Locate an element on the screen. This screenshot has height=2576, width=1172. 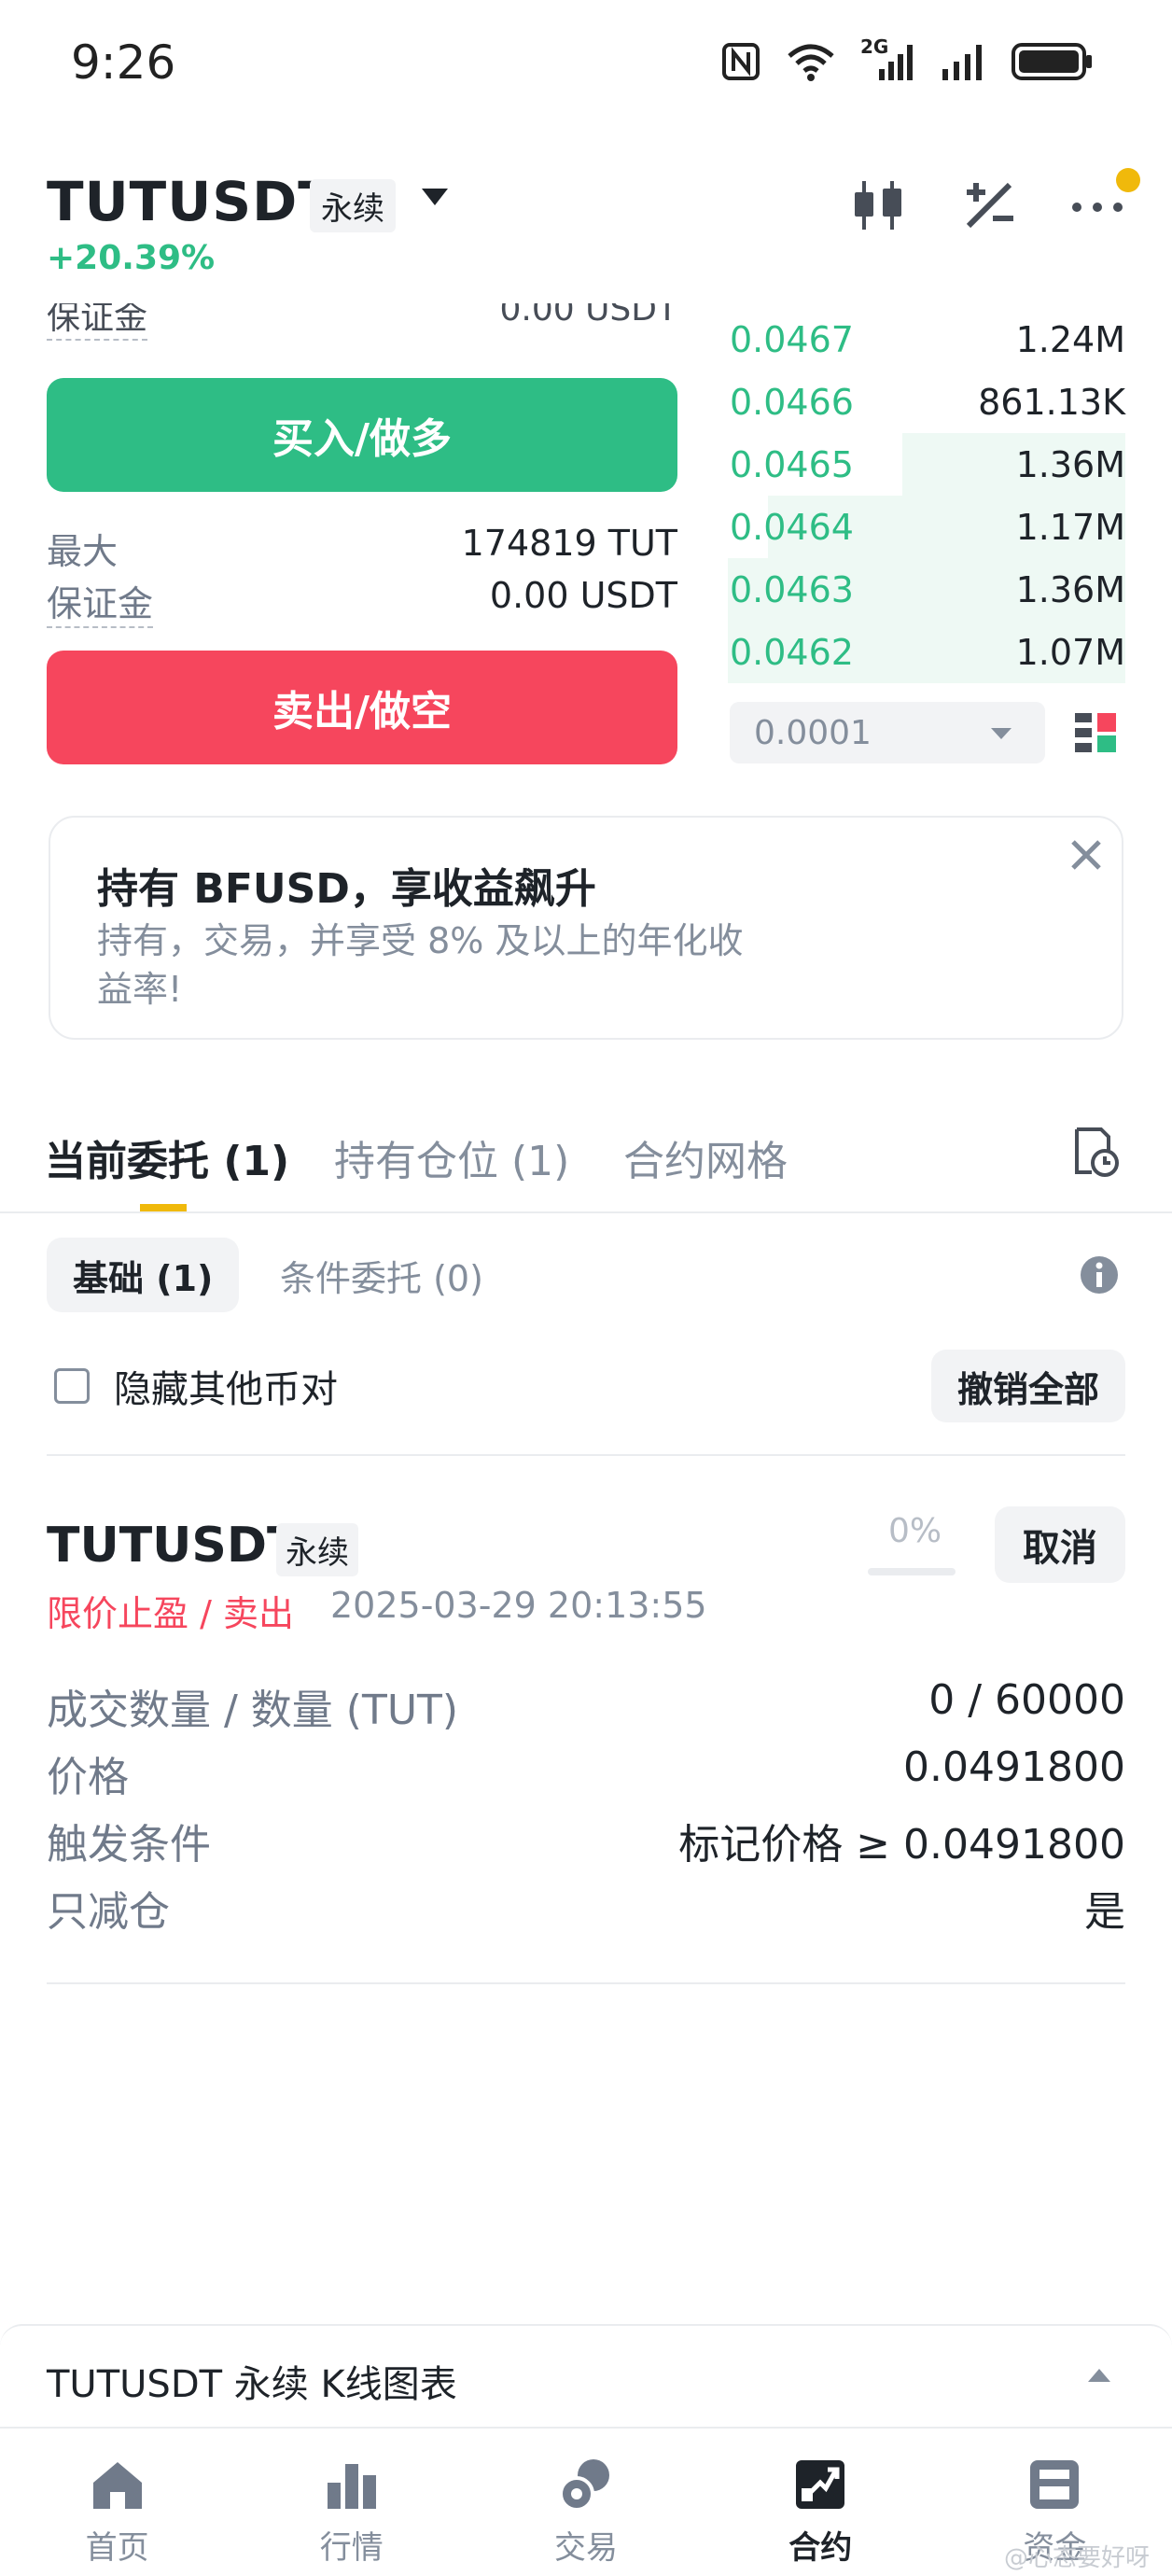
watermark: @心态要好呀 is located at coordinates (1076, 2558).